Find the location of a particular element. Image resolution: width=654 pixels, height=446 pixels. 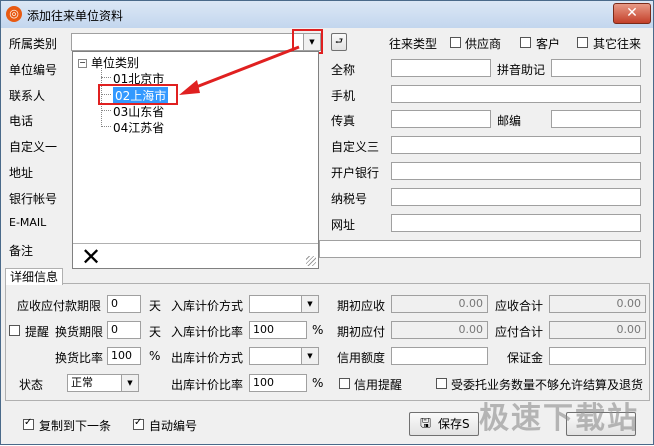

status-value: 正常 is located at coordinates (82, 382).